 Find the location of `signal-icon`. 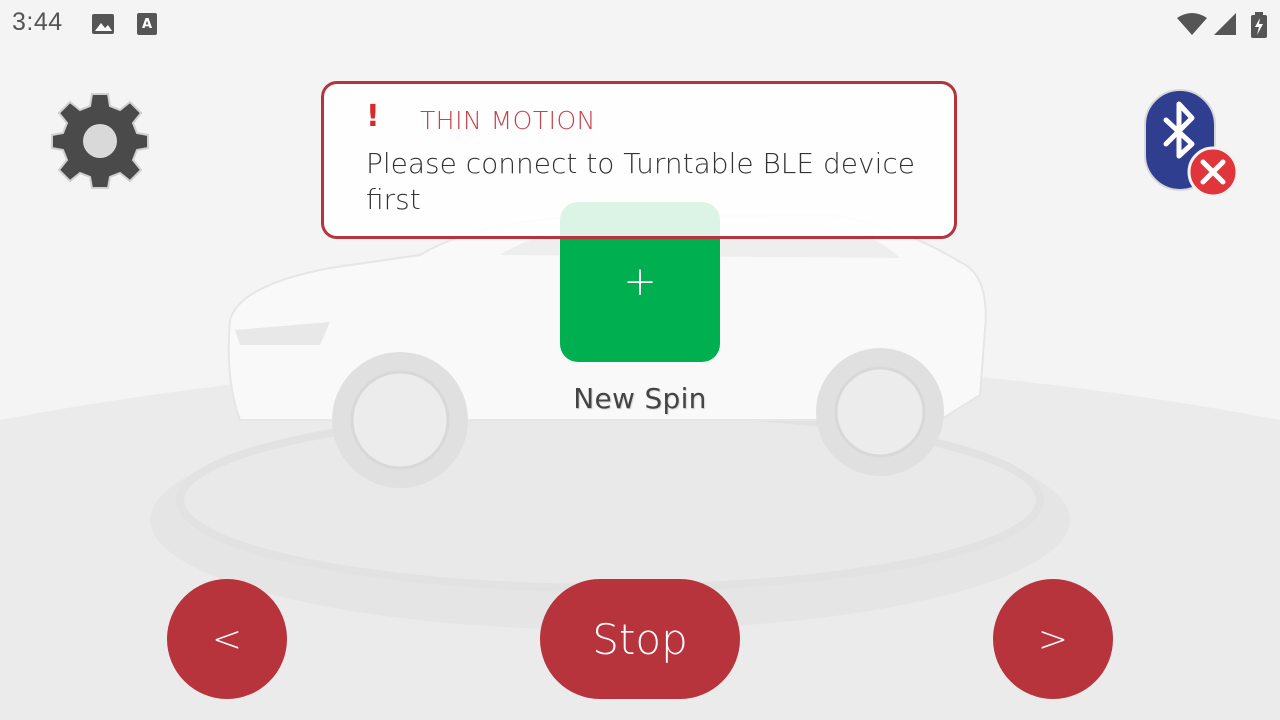

signal-icon is located at coordinates (1225, 24).